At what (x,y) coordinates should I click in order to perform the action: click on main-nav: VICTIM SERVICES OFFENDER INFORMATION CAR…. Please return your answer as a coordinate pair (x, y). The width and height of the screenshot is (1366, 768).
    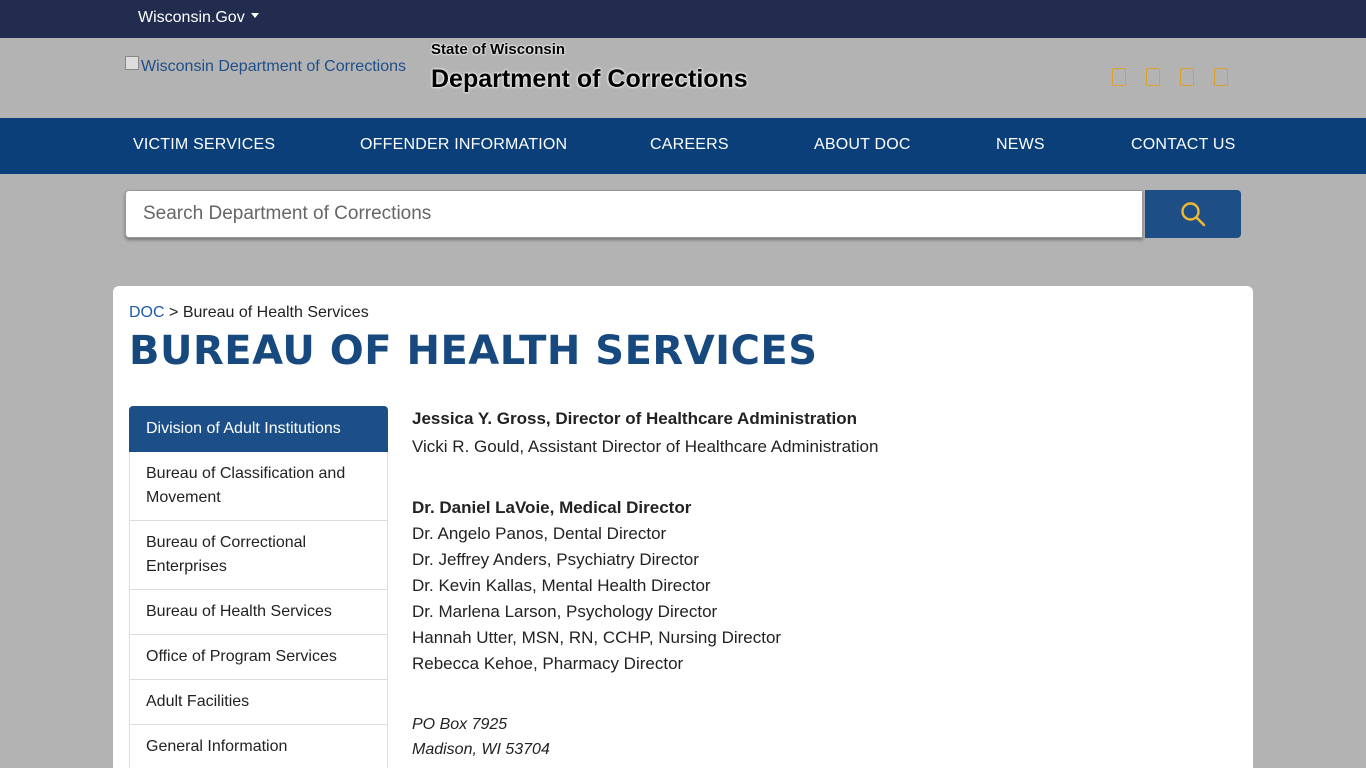
    Looking at the image, I should click on (683, 146).